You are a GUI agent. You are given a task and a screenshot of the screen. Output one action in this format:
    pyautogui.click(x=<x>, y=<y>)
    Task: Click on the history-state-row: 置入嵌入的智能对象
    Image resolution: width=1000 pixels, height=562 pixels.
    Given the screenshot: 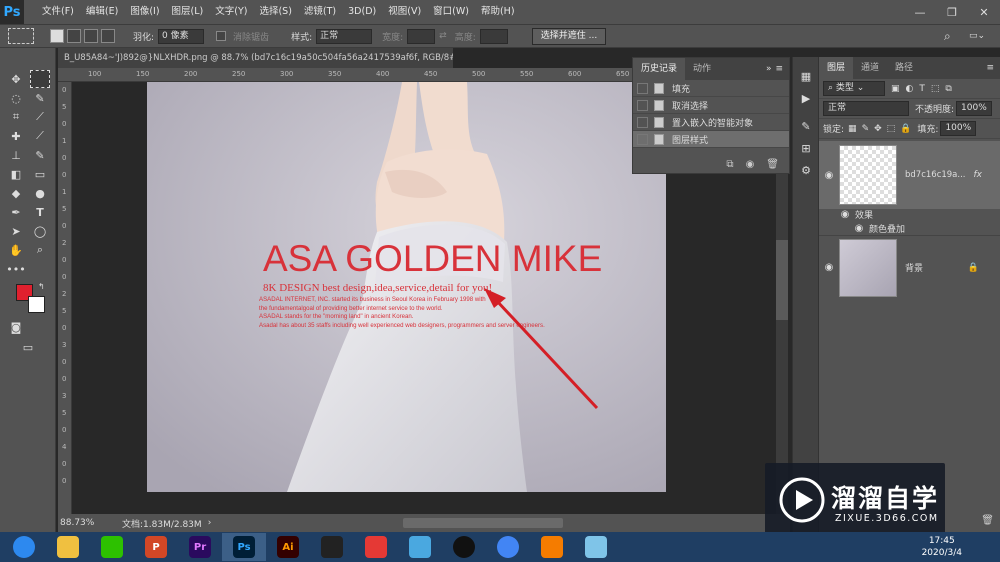 What is the action you would take?
    pyautogui.click(x=711, y=122)
    